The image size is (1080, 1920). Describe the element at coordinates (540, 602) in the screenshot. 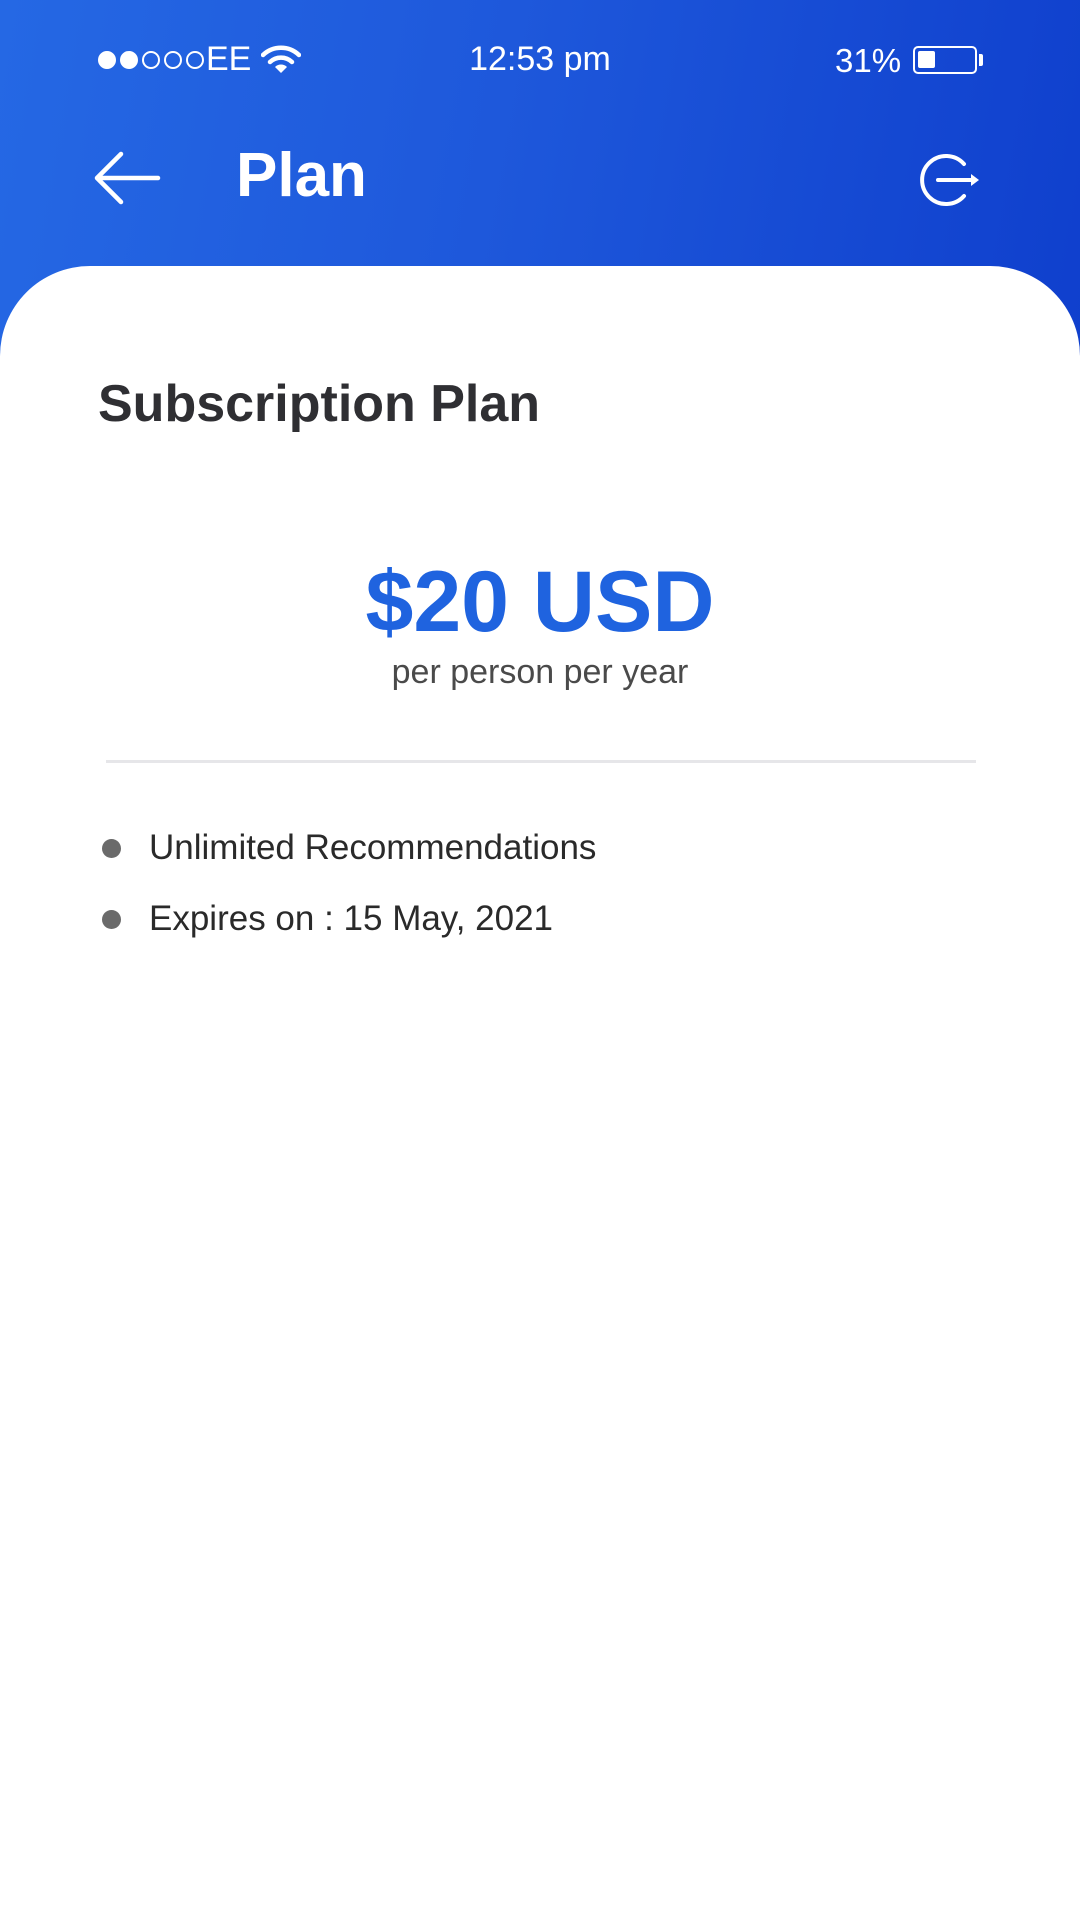

I see `plan-price: $20 USD` at that location.